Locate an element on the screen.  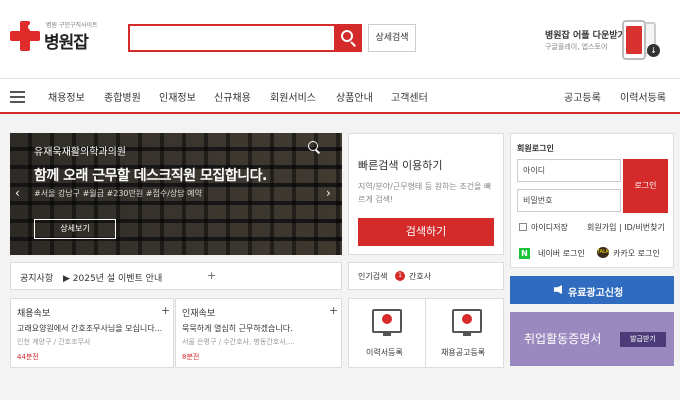
logo-cross-icon is located at coordinates (25, 36).